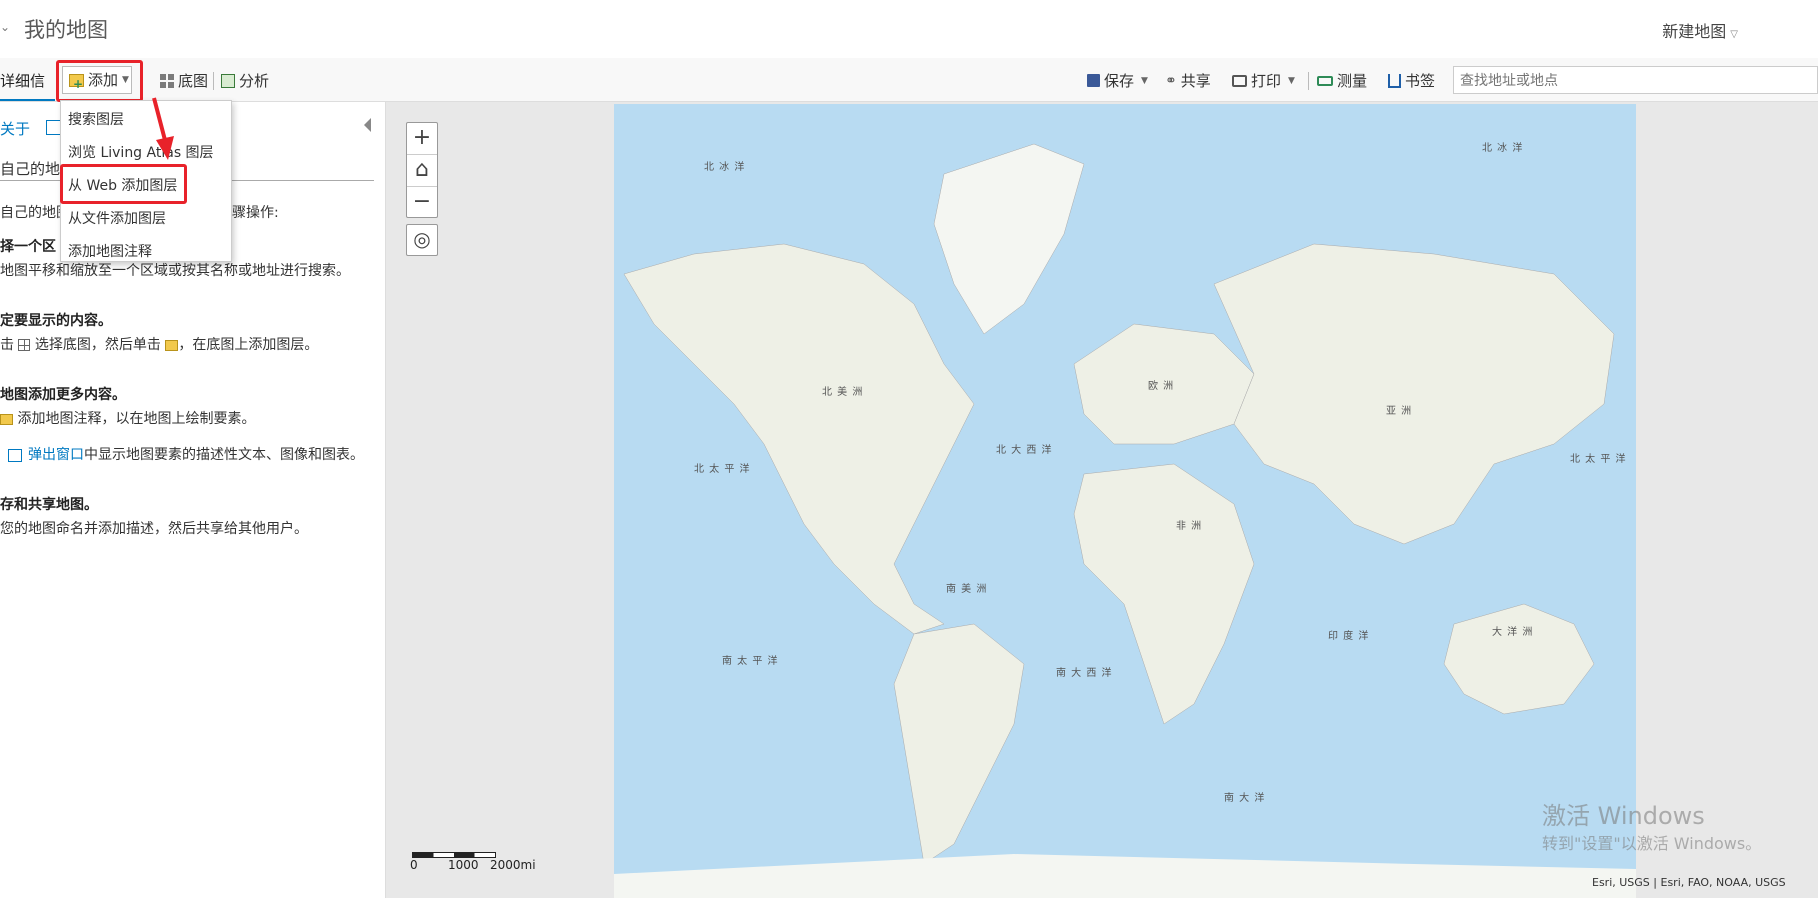  What do you see at coordinates (1352, 81) in the screenshot?
I see `measure-label: 测量` at bounding box center [1352, 81].